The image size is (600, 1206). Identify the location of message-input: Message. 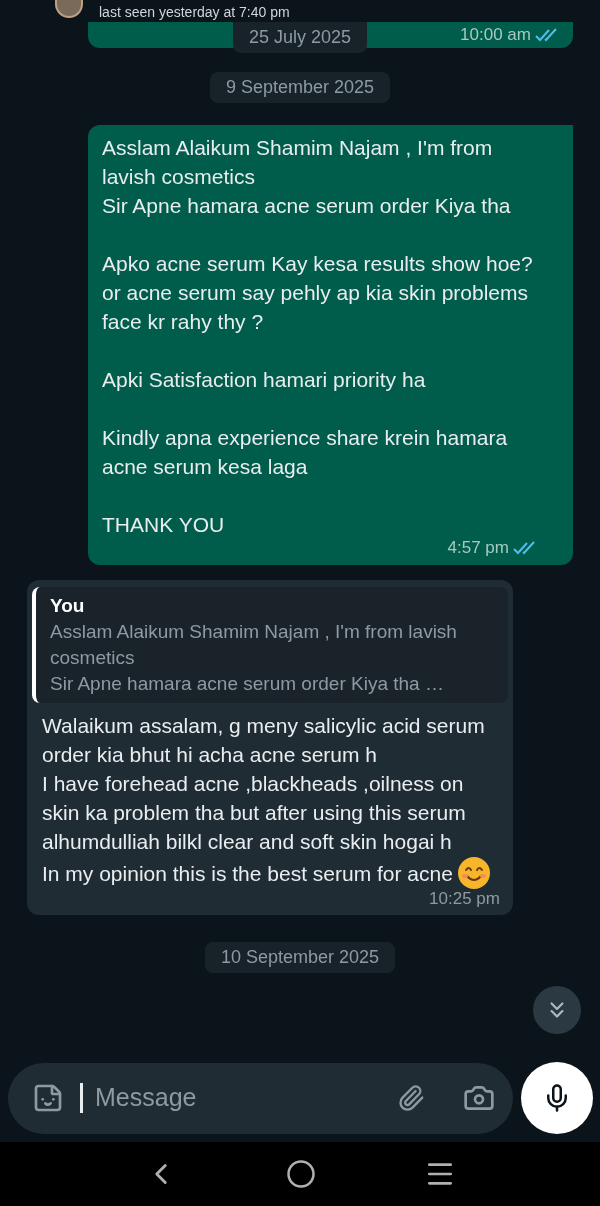
(240, 1098).